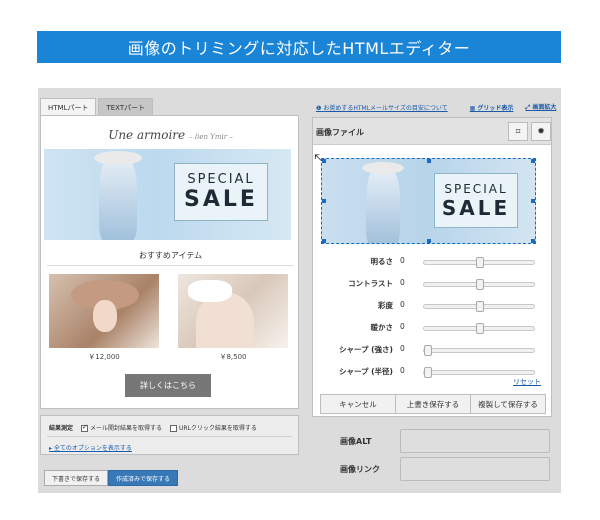  What do you see at coordinates (174, 428) in the screenshot?
I see `click-tracking-checkbox` at bounding box center [174, 428].